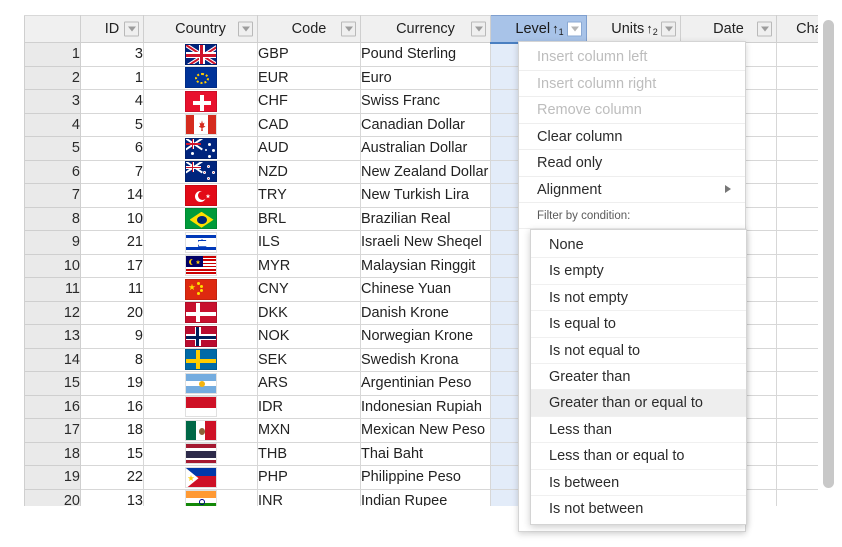 Image resolution: width=842 pixels, height=547 pixels. I want to click on cell-id: 17, so click(112, 265).